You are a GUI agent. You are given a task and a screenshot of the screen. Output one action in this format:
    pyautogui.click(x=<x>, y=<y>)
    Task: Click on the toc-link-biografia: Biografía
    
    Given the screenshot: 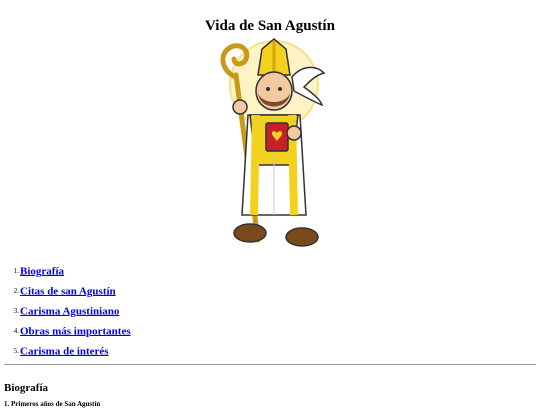 What is the action you would take?
    pyautogui.click(x=42, y=271)
    